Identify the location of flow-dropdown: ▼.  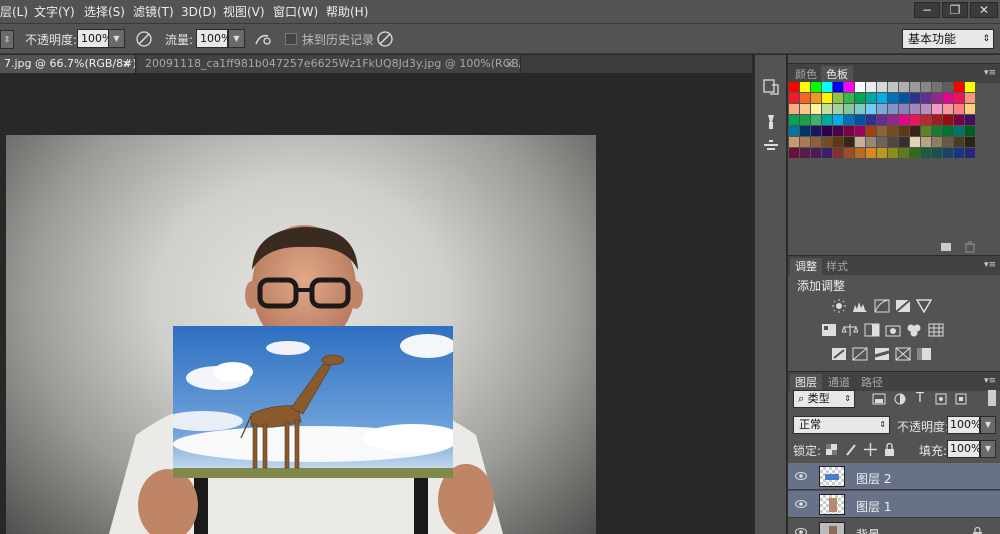
(236, 38).